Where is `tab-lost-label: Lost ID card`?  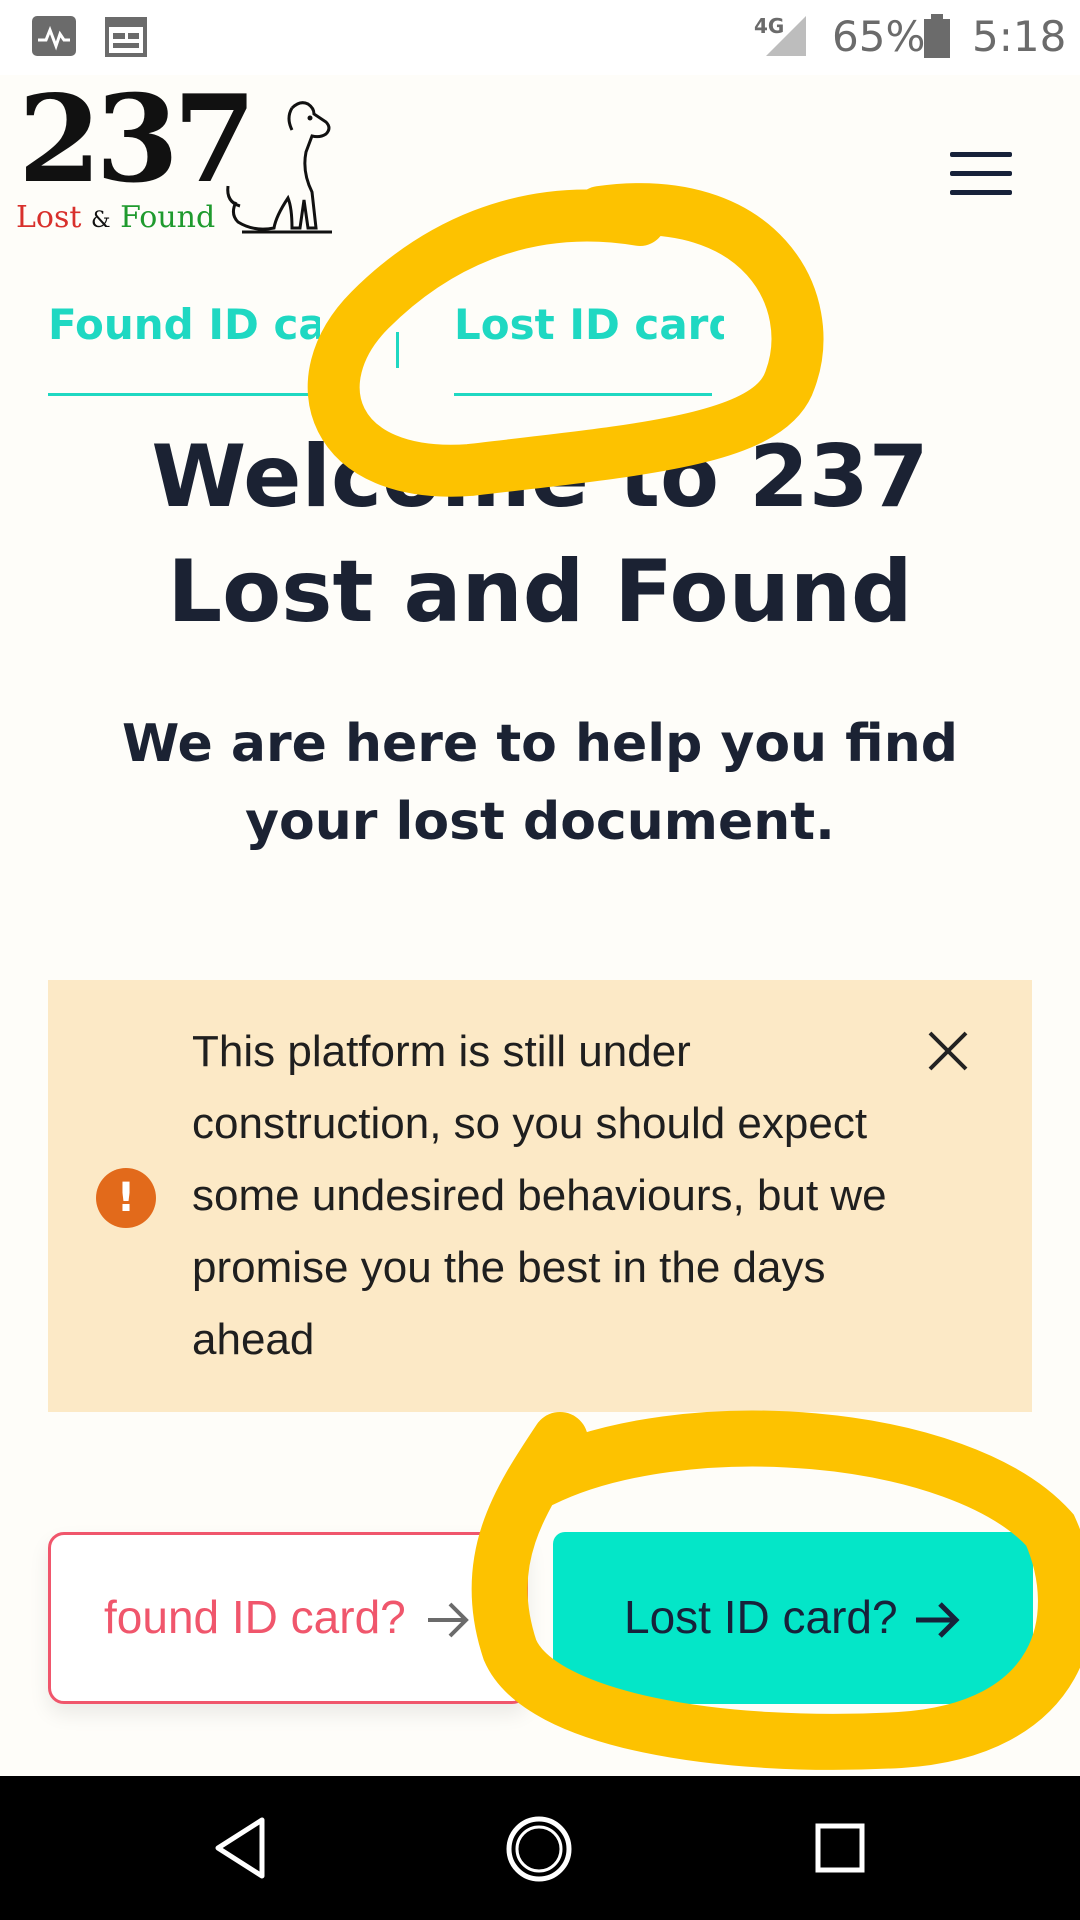 tab-lost-label: Lost ID card is located at coordinates (589, 324).